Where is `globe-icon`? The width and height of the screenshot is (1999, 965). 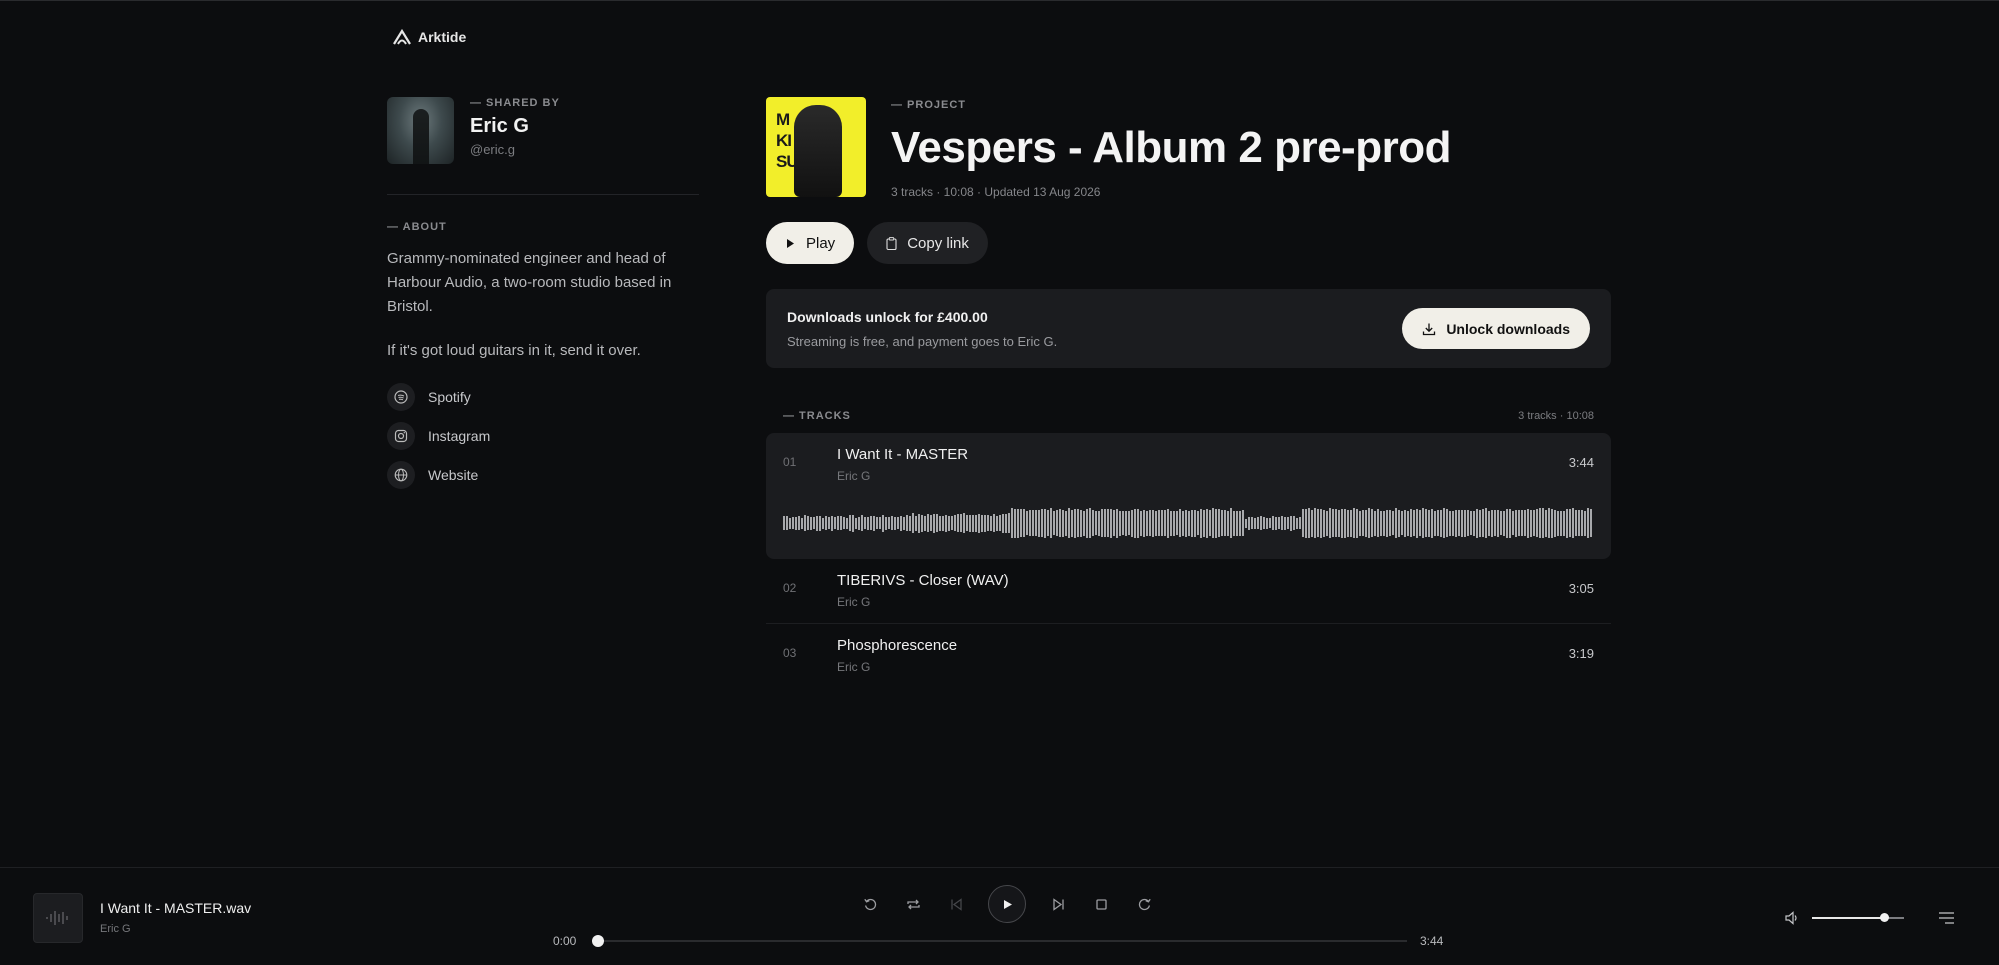
globe-icon is located at coordinates (401, 475).